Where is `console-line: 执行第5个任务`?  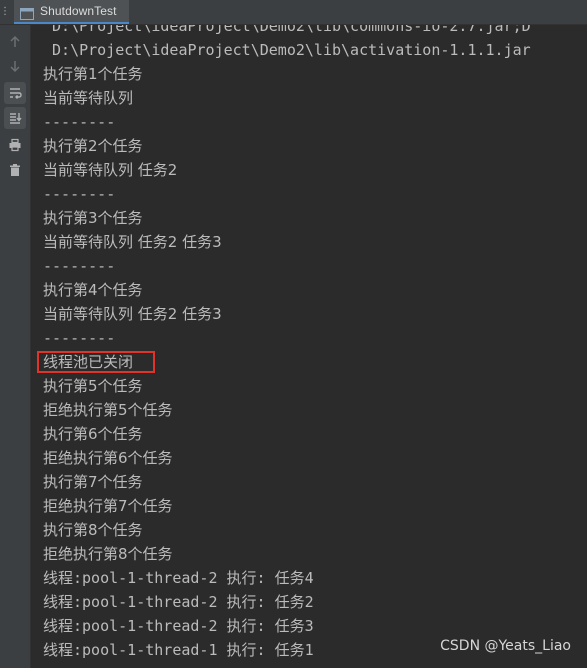 console-line: 执行第5个任务 is located at coordinates (93, 386).